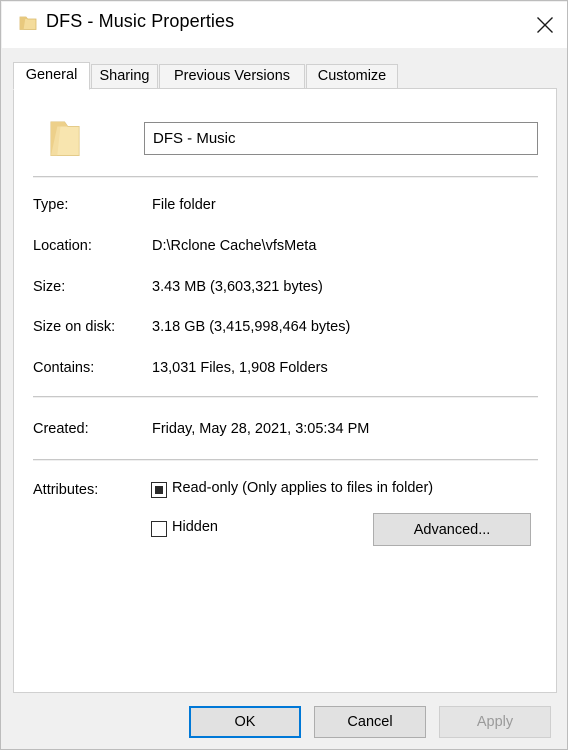 This screenshot has height=750, width=568. I want to click on contains-value: 13,031 Files, 1,908 Folders, so click(240, 368).